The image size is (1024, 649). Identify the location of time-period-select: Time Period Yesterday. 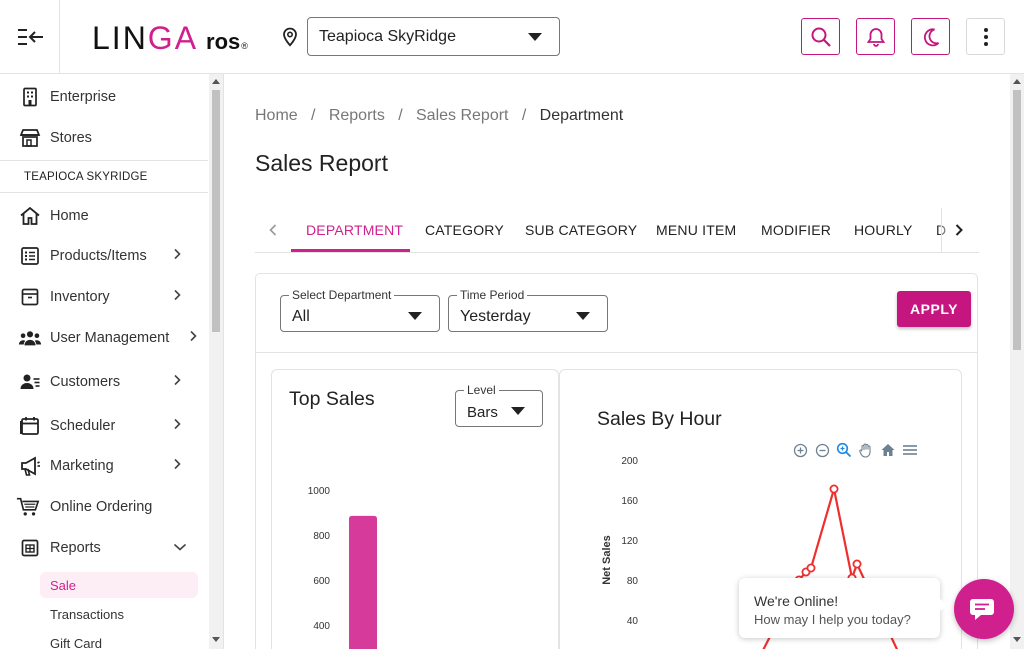
(528, 310).